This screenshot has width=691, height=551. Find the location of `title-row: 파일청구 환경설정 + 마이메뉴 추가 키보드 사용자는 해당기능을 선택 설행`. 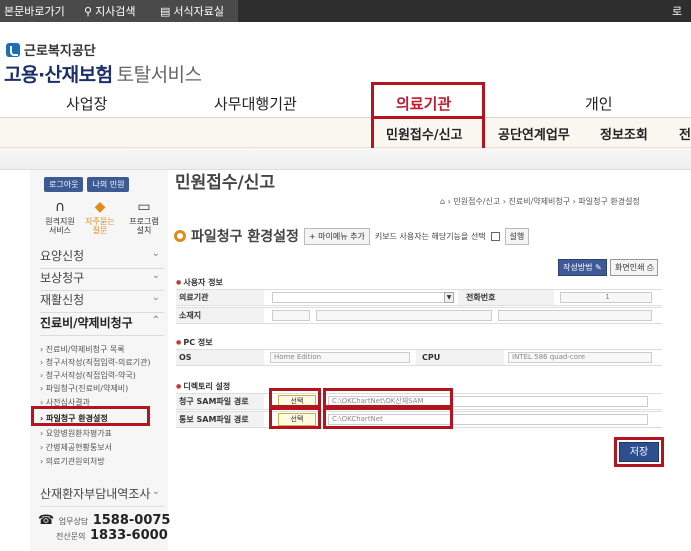

title-row: 파일청구 환경설정 + 마이메뉴 추가 키보드 사용자는 해당기능을 선택 설행 is located at coordinates (352, 236).